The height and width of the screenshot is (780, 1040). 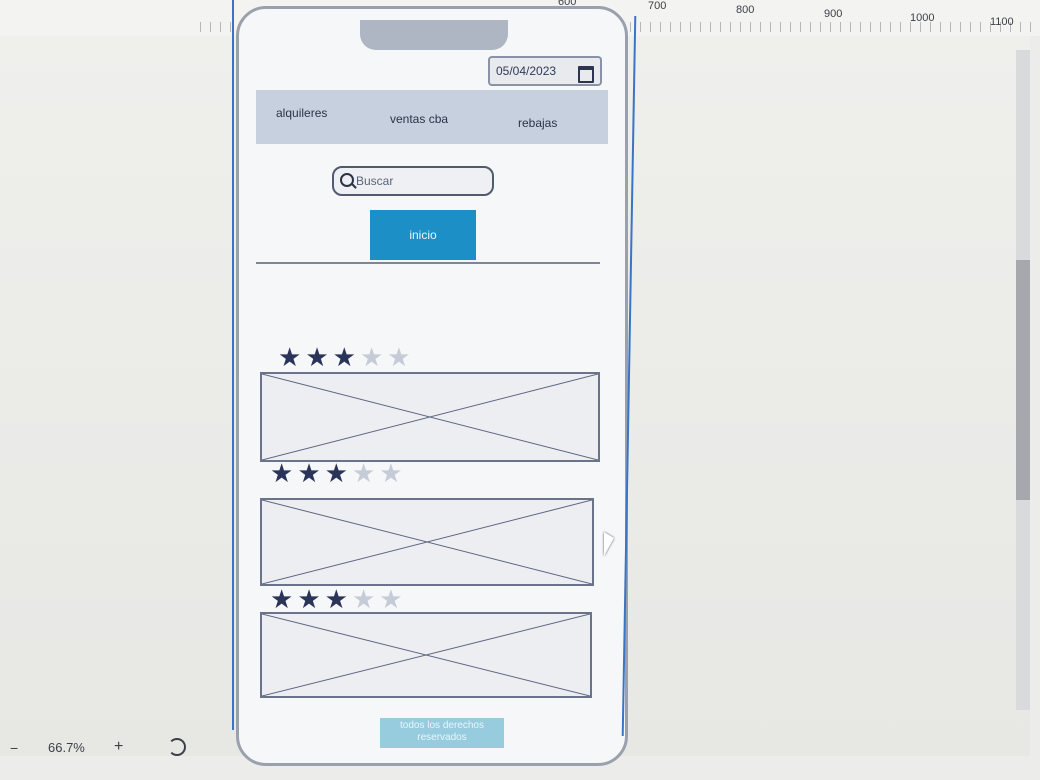 What do you see at coordinates (233, 365) in the screenshot?
I see `selection-edge-left` at bounding box center [233, 365].